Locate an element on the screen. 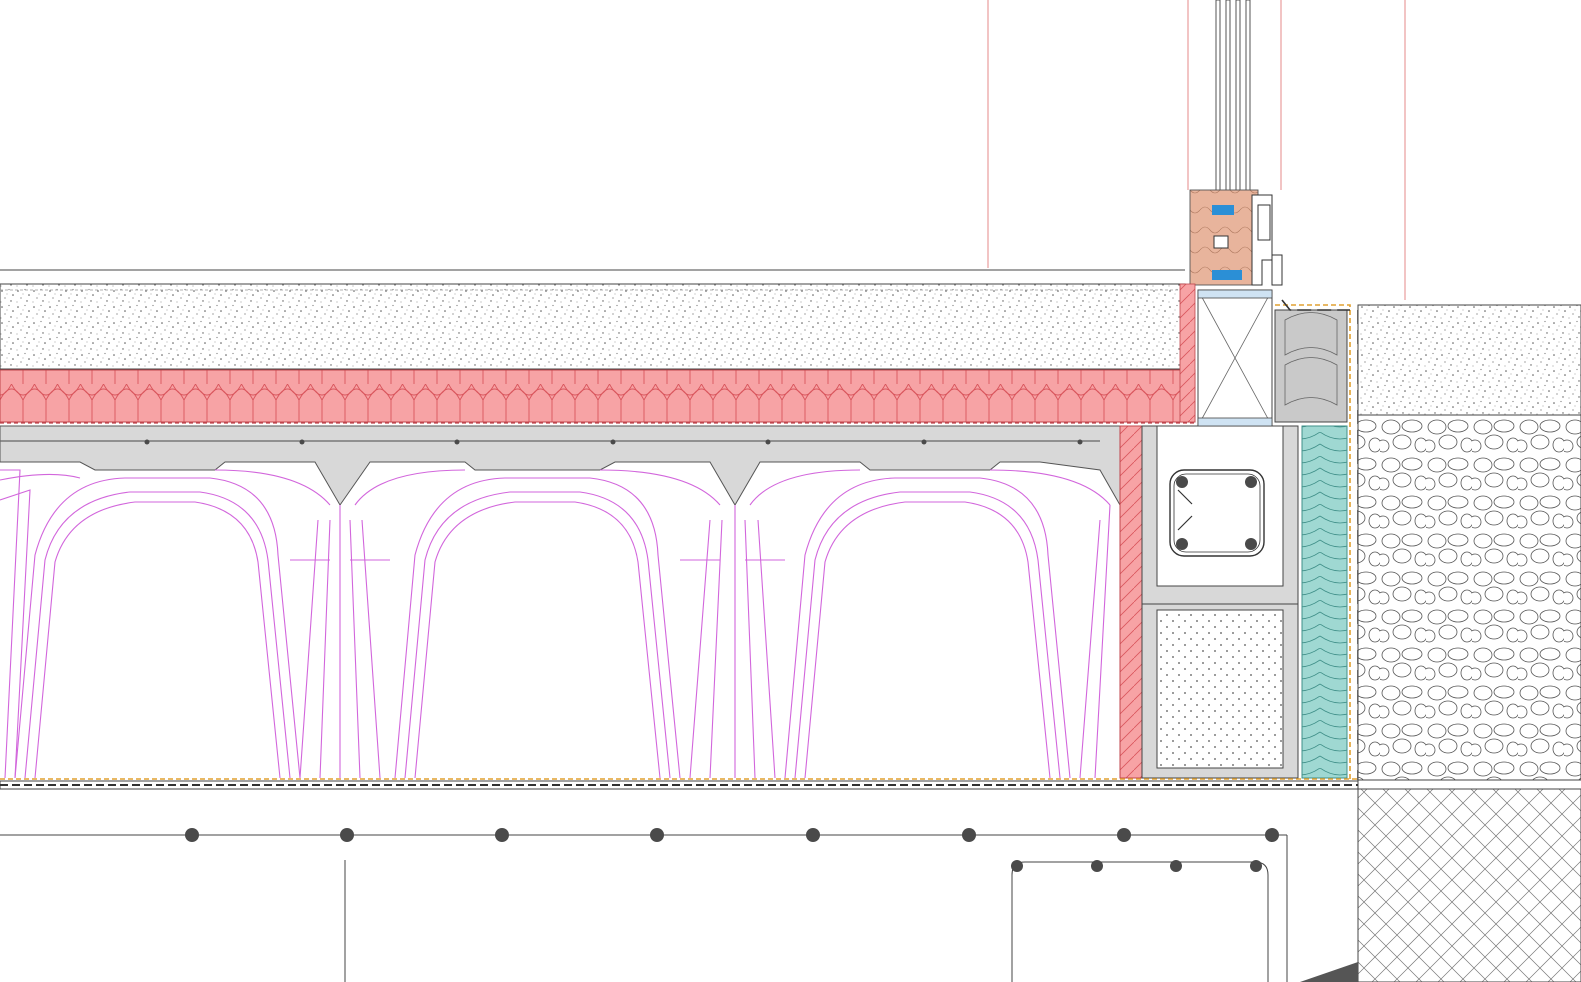  section-marker is located at coordinates (1329, 972).